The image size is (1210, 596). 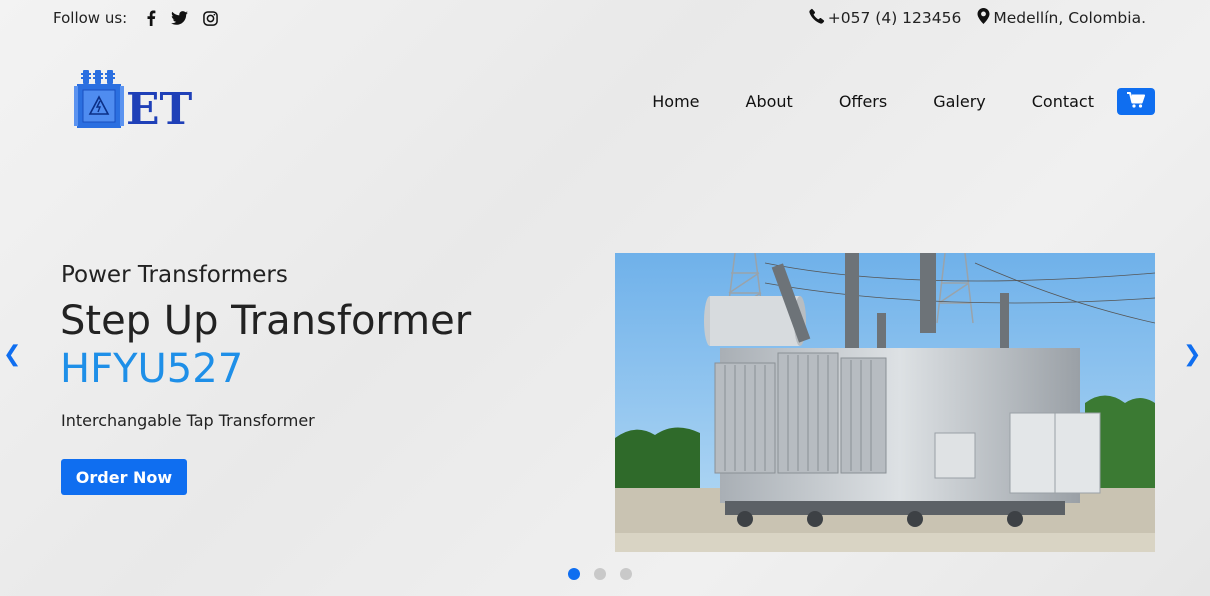 What do you see at coordinates (151, 18) in the screenshot?
I see `facebook-icon` at bounding box center [151, 18].